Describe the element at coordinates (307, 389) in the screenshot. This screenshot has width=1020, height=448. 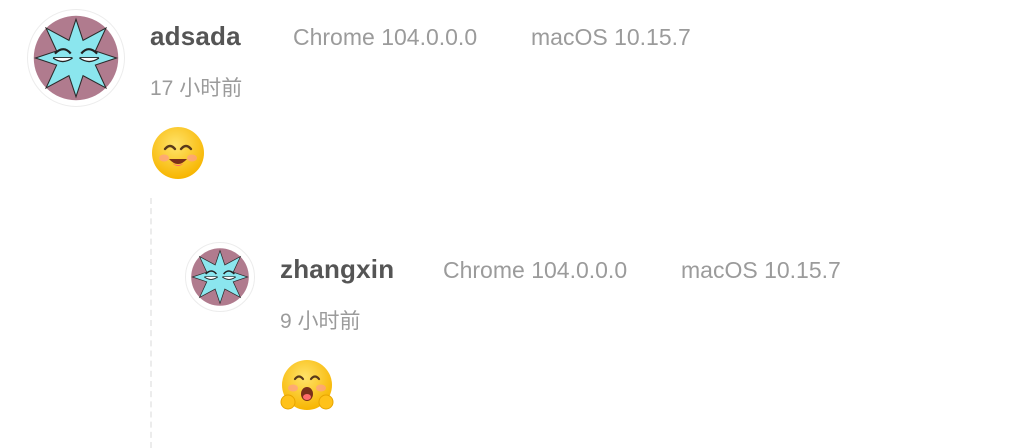
I see `hug-emoji` at that location.